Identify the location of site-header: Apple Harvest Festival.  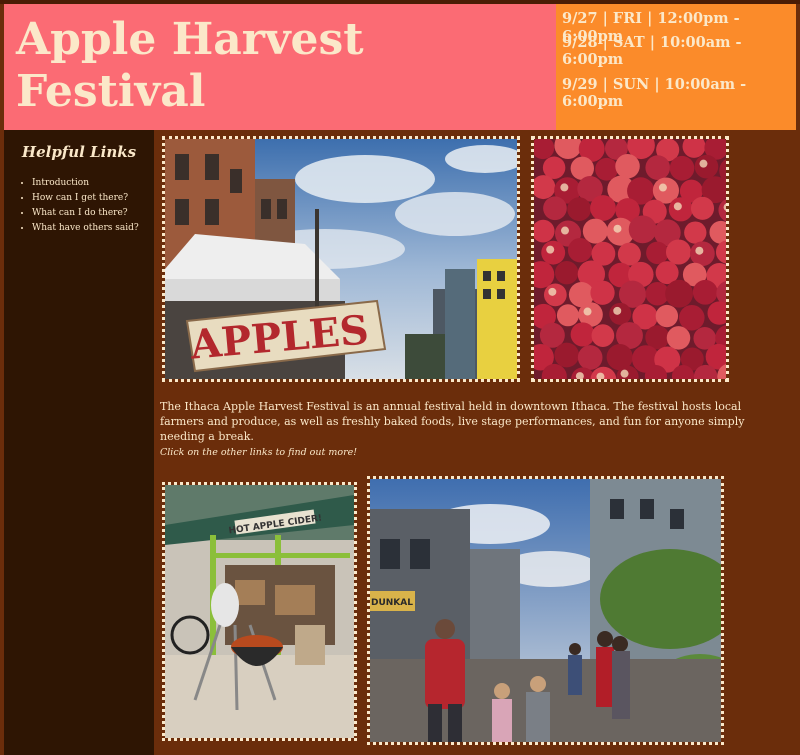
(280, 67).